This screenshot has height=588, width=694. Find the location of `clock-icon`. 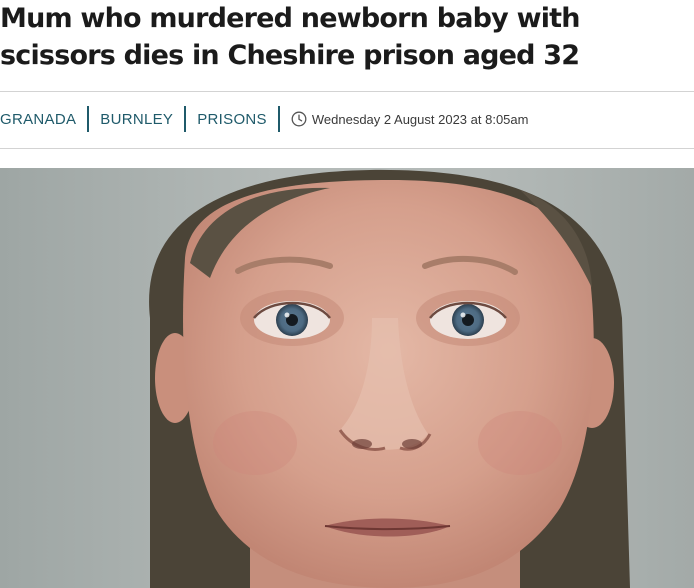

clock-icon is located at coordinates (299, 119).